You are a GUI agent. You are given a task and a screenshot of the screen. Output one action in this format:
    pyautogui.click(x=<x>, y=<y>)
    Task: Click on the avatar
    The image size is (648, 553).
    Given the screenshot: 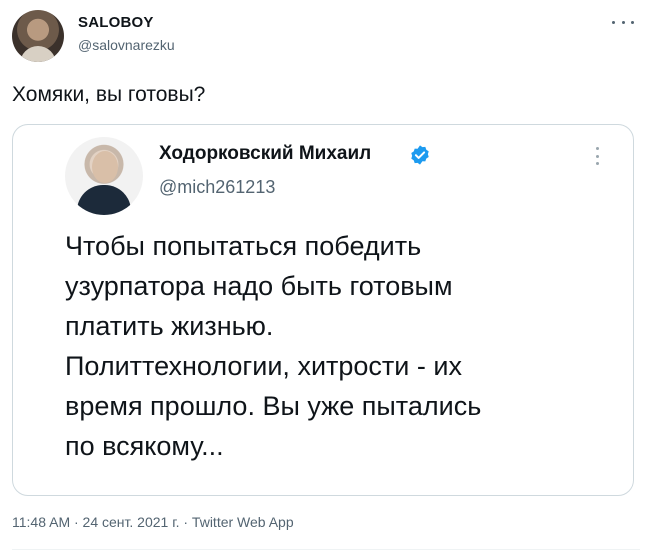 What is the action you would take?
    pyautogui.click(x=38, y=36)
    